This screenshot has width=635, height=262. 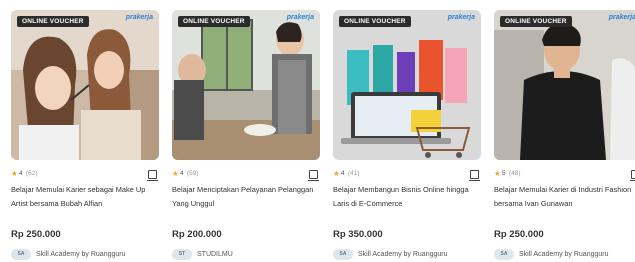 What do you see at coordinates (407, 174) in the screenshot?
I see `rating-row: ★ 4 (41)` at bounding box center [407, 174].